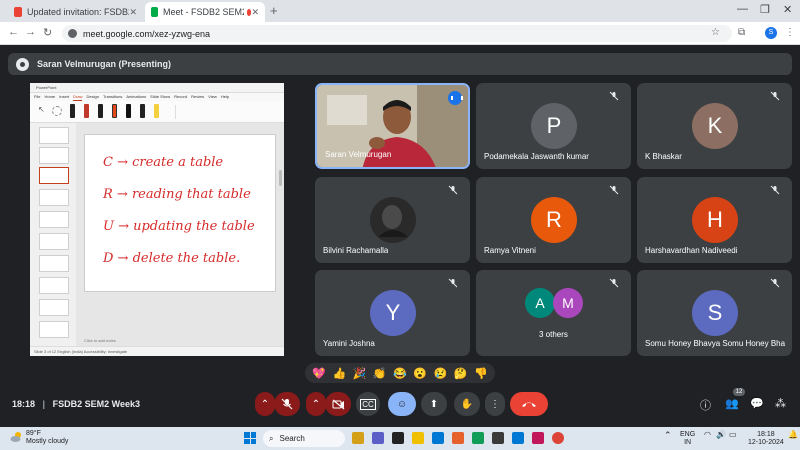  What do you see at coordinates (358, 438) in the screenshot?
I see `widget-icon` at bounding box center [358, 438].